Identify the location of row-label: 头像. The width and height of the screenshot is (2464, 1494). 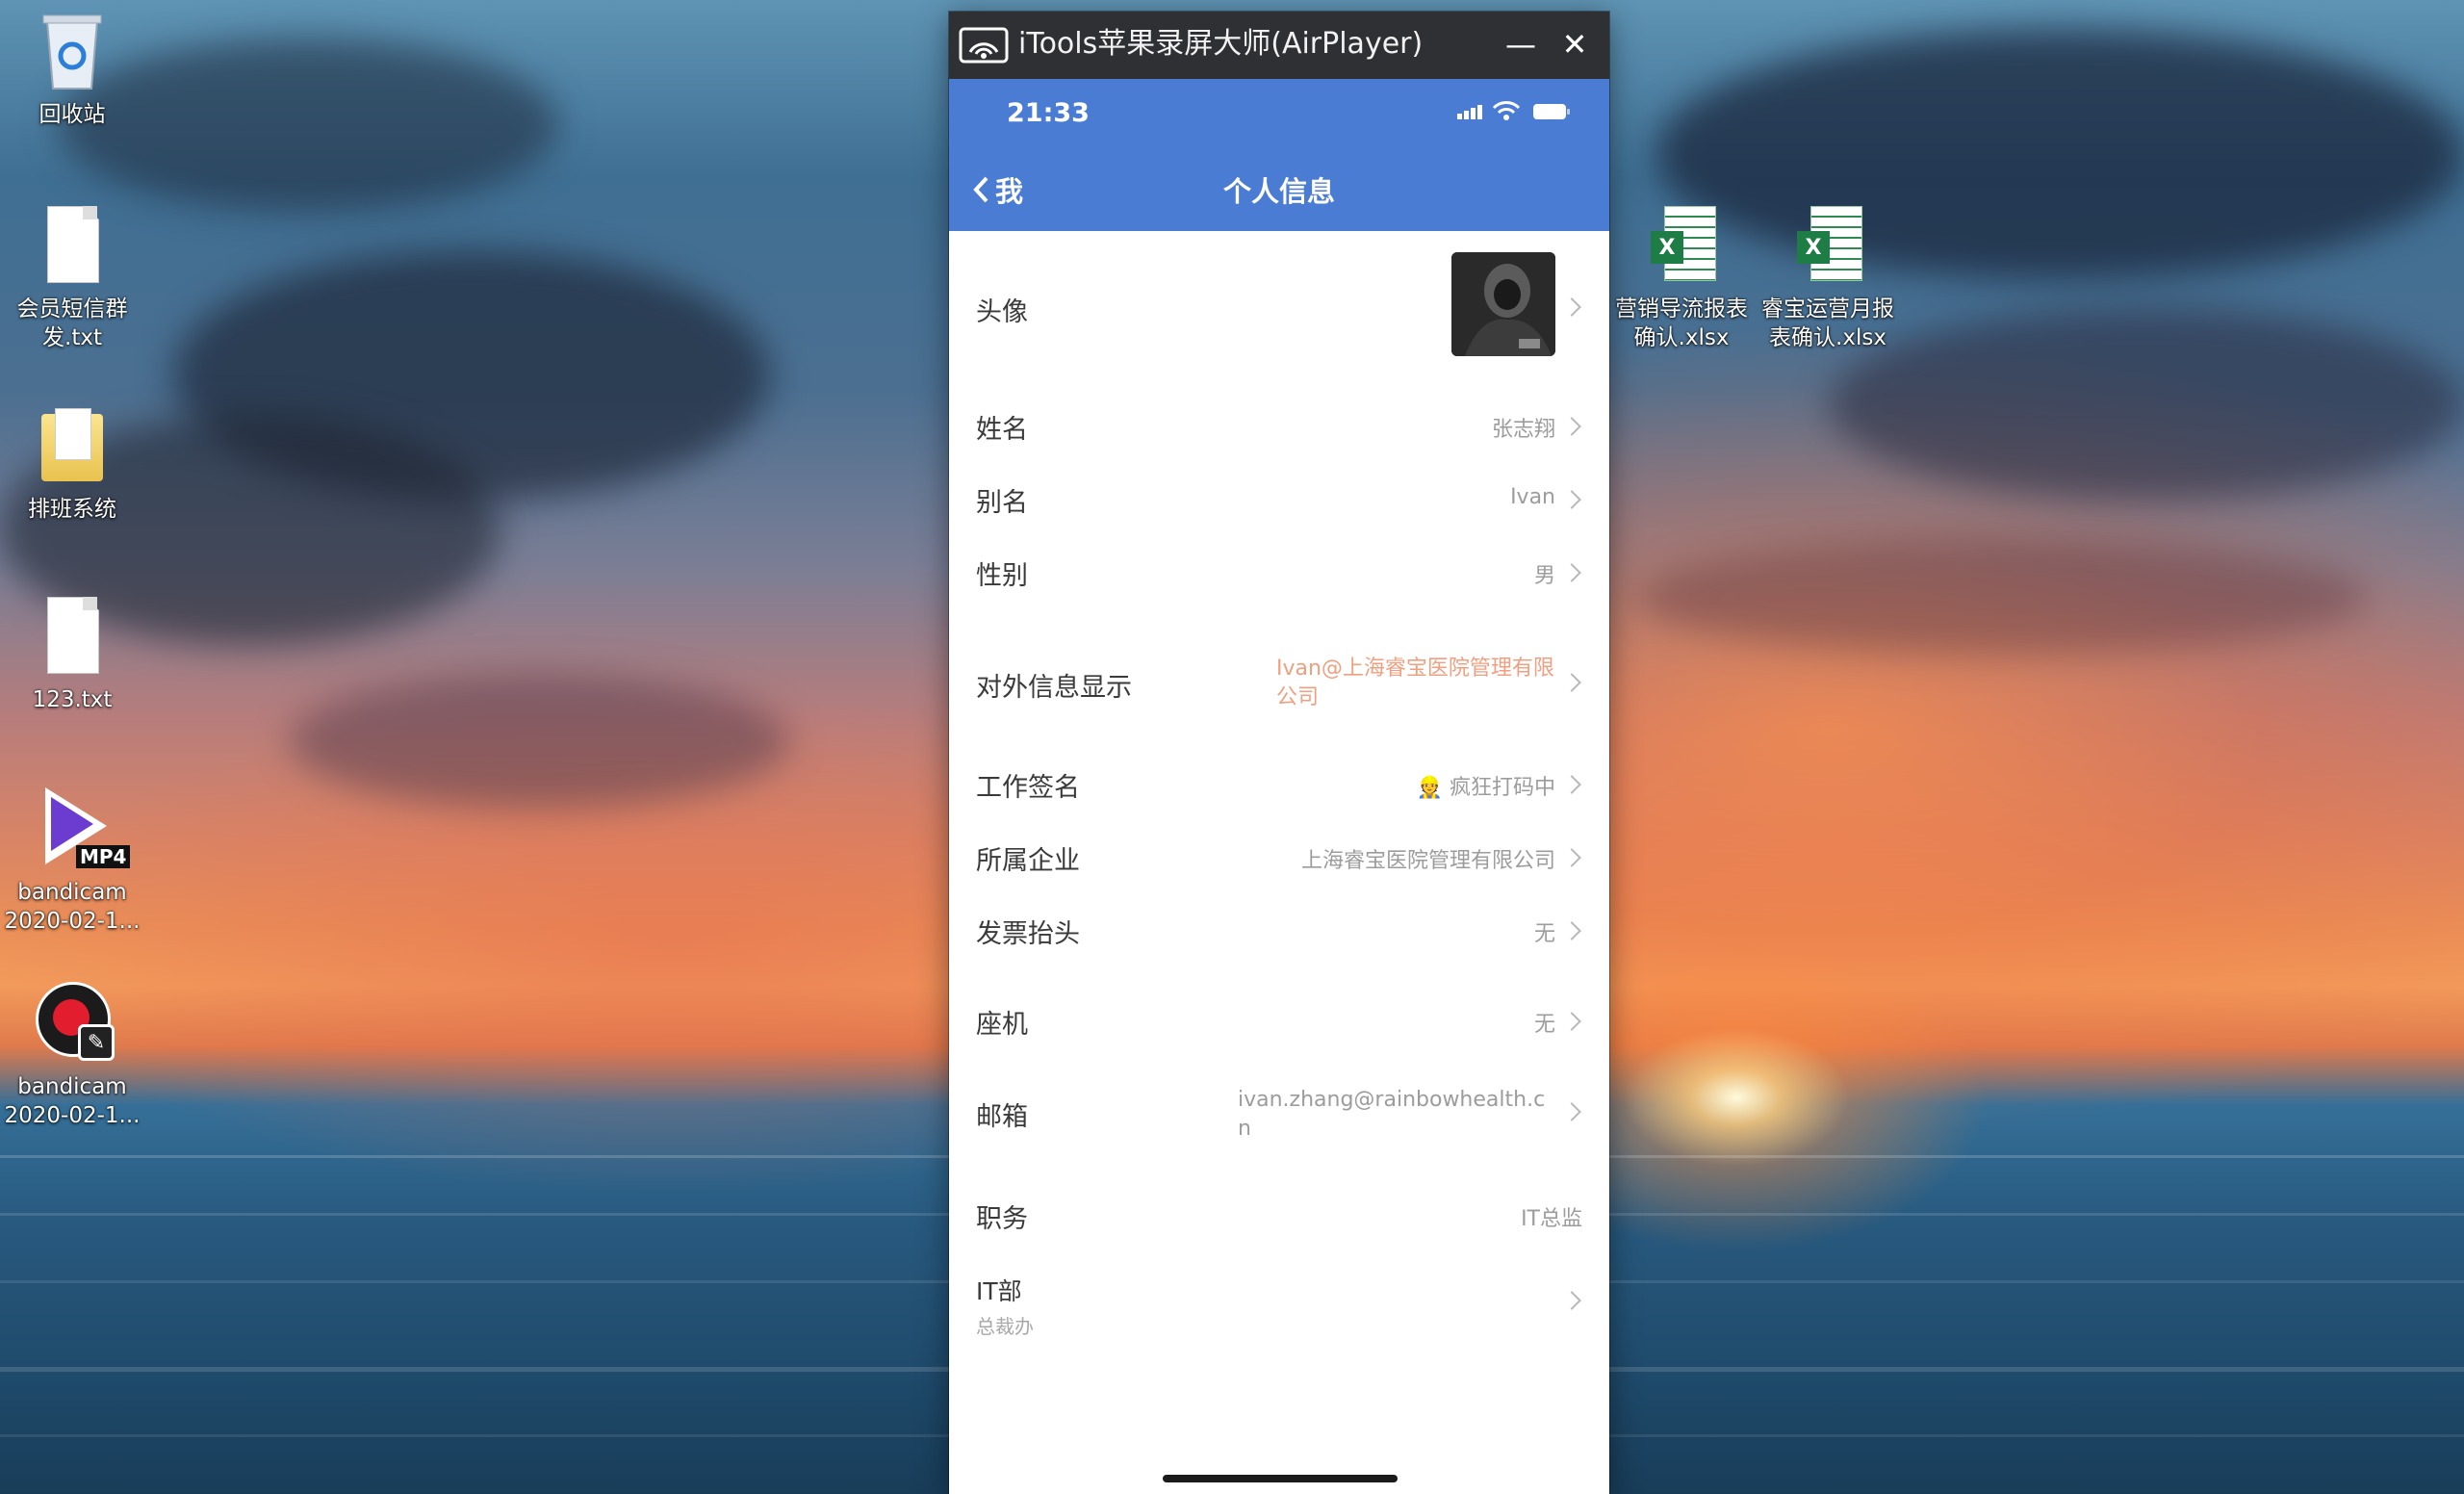
(1002, 312).